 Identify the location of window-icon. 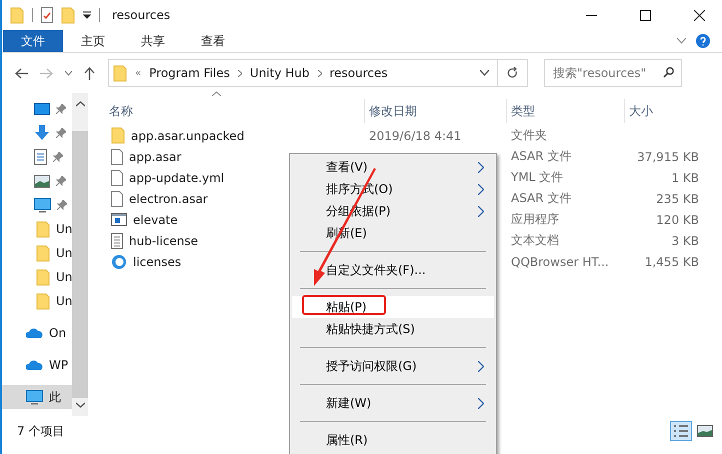
(119, 219).